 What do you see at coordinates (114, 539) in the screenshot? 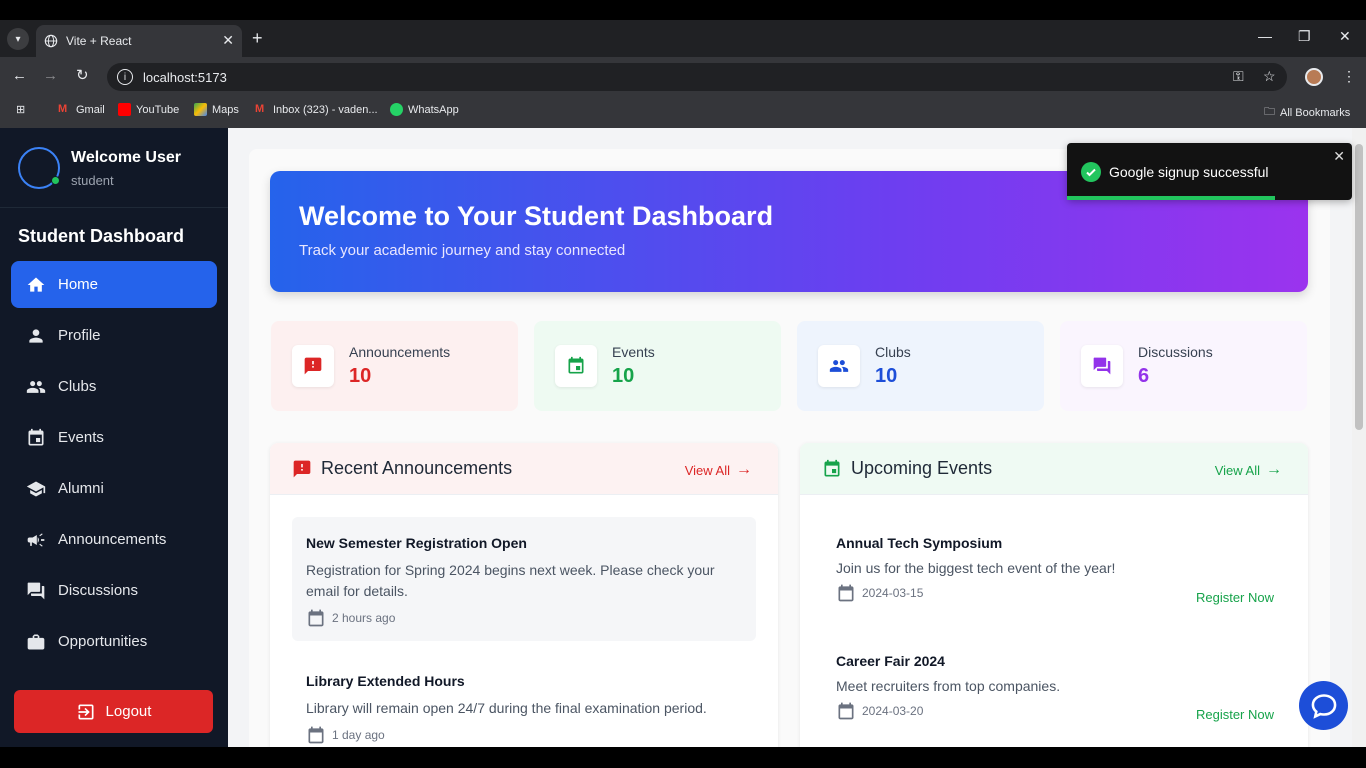
I see `sidebar-item-announcements: Announcements` at bounding box center [114, 539].